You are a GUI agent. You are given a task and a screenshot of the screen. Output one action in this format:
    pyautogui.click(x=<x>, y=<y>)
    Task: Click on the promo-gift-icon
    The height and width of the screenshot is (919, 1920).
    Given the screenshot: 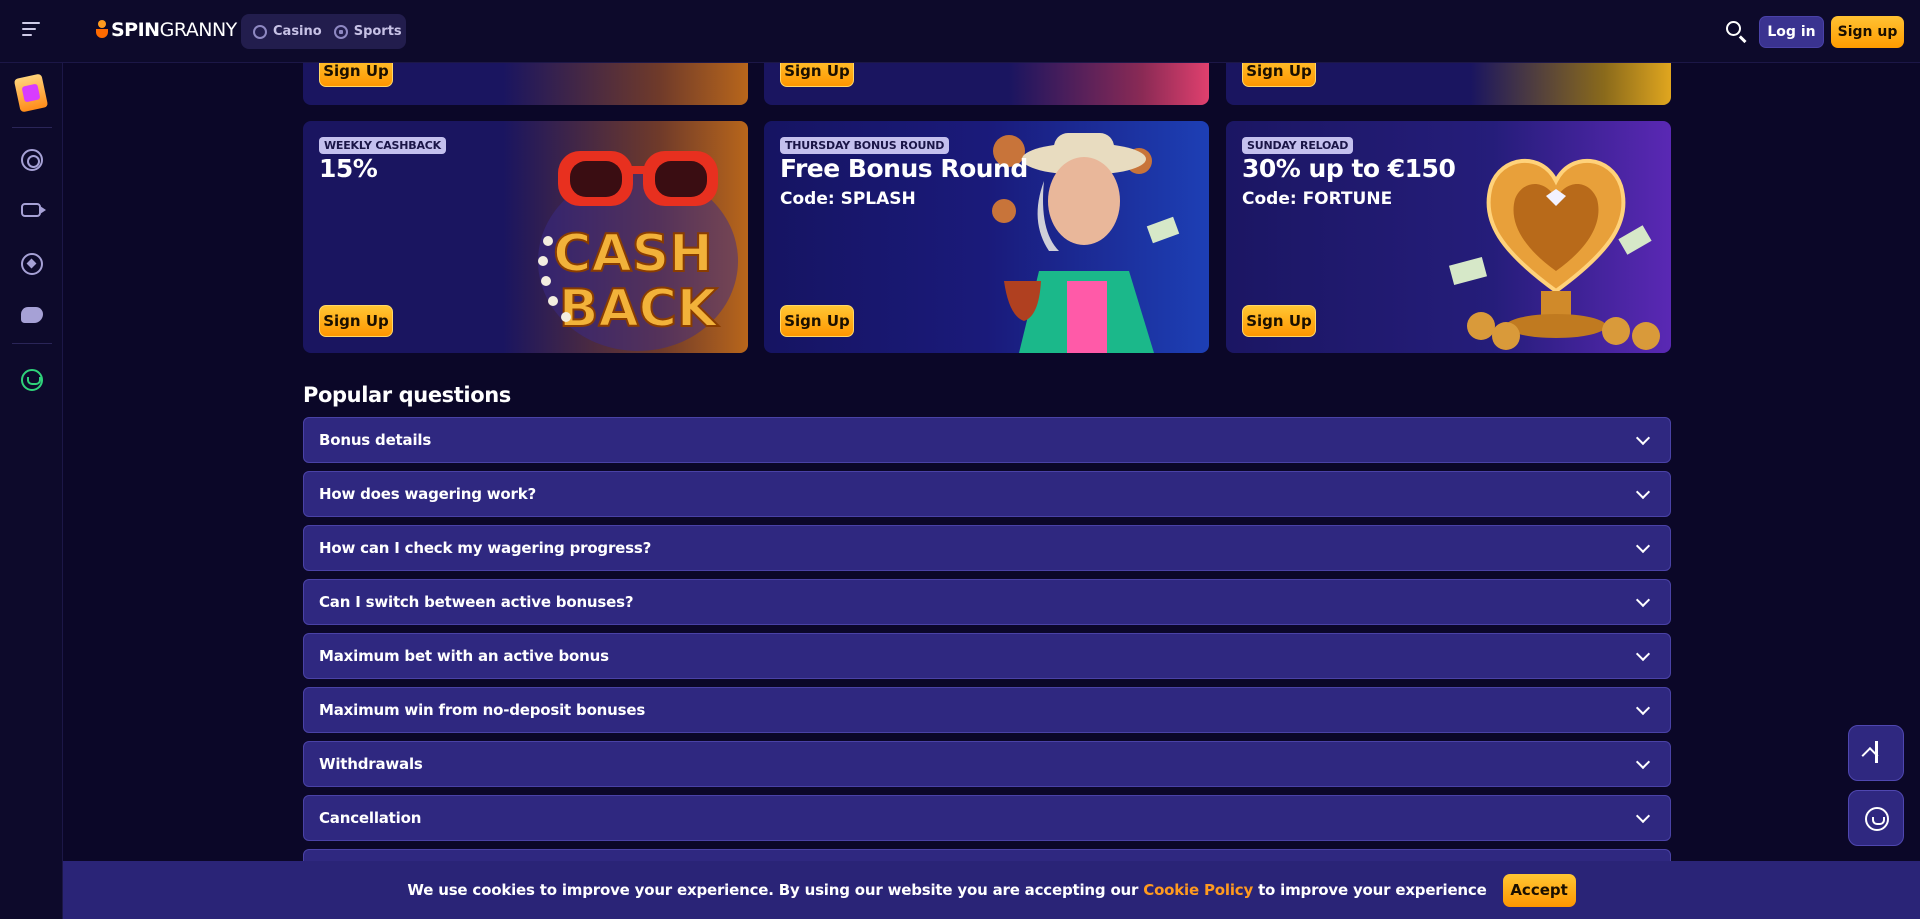 What is the action you would take?
    pyautogui.click(x=31, y=93)
    